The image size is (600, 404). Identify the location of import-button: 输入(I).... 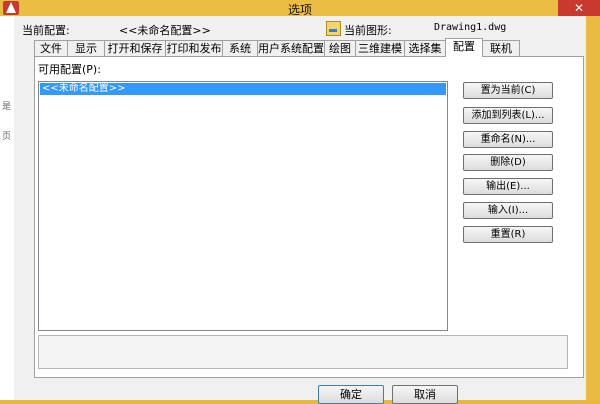
(508, 210).